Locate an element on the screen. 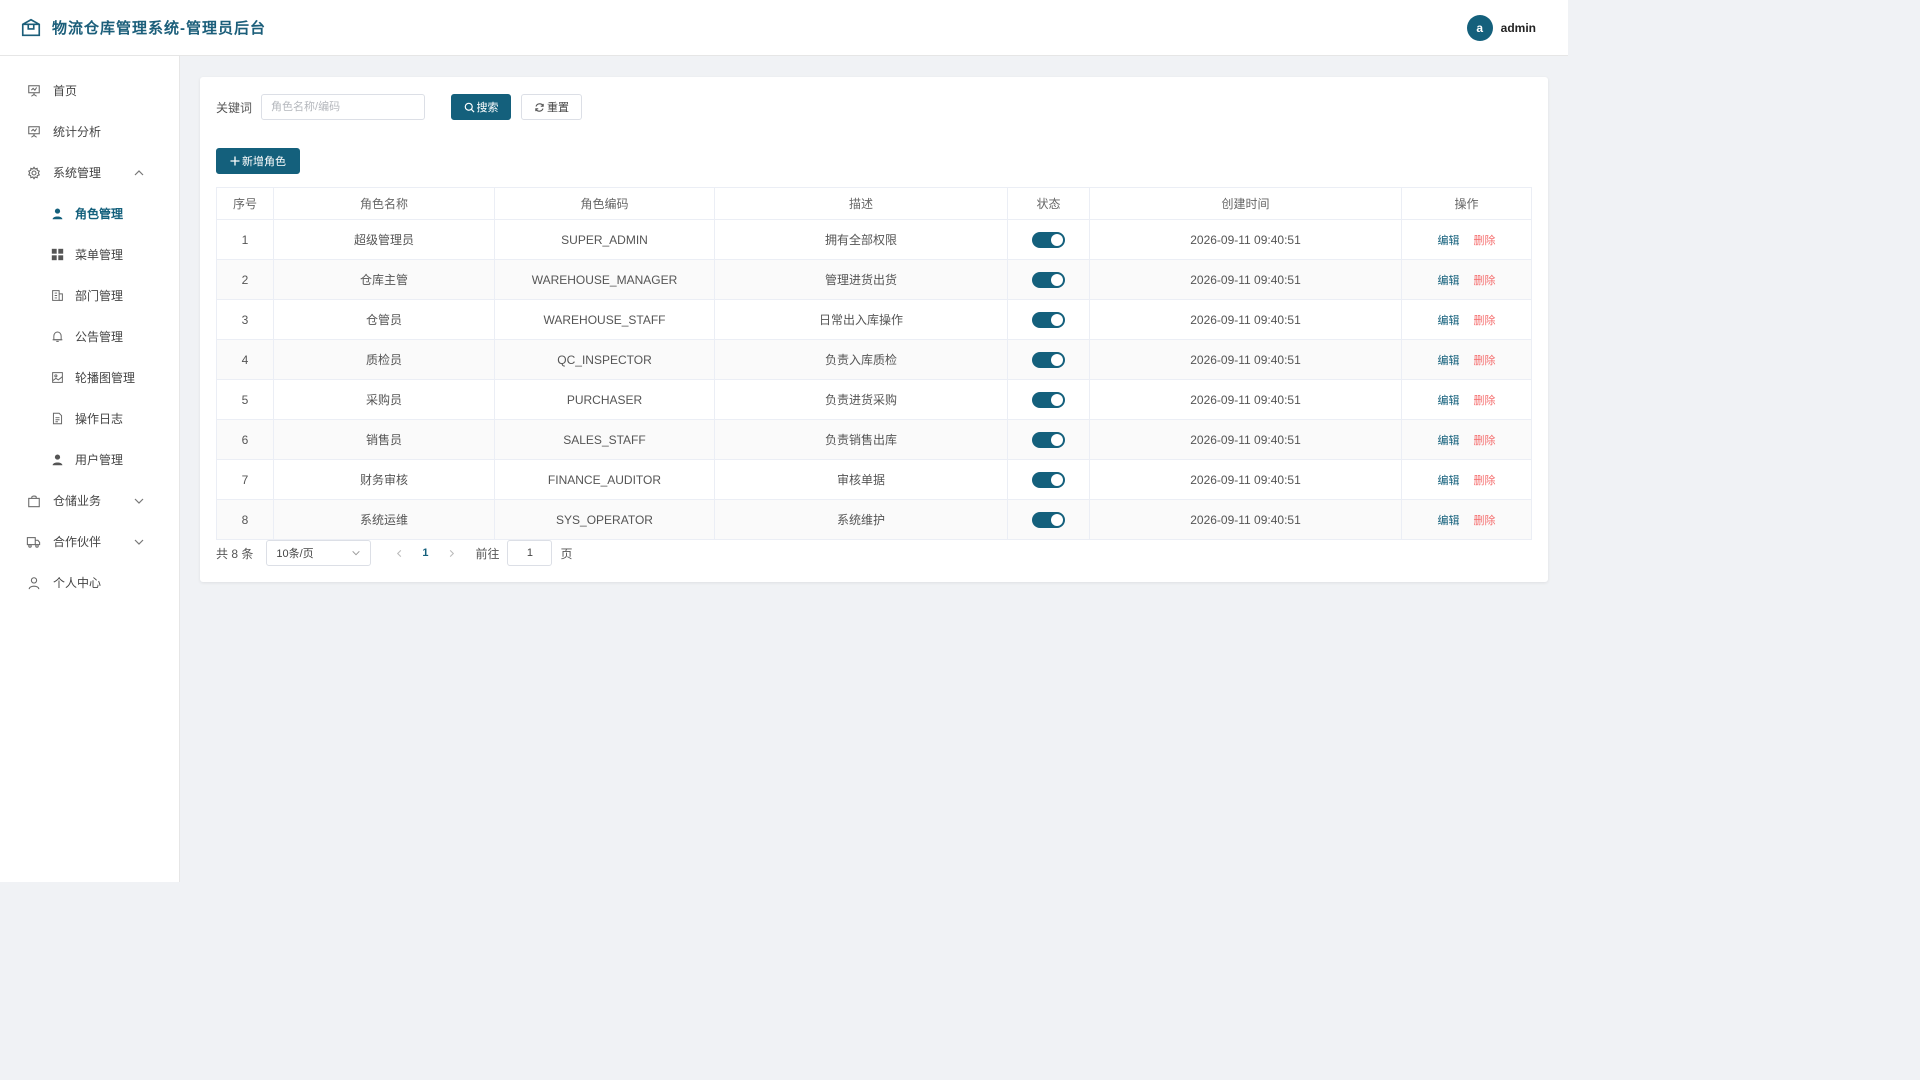  sidebar-item-carousel: 轮播图管理 is located at coordinates (89, 377).